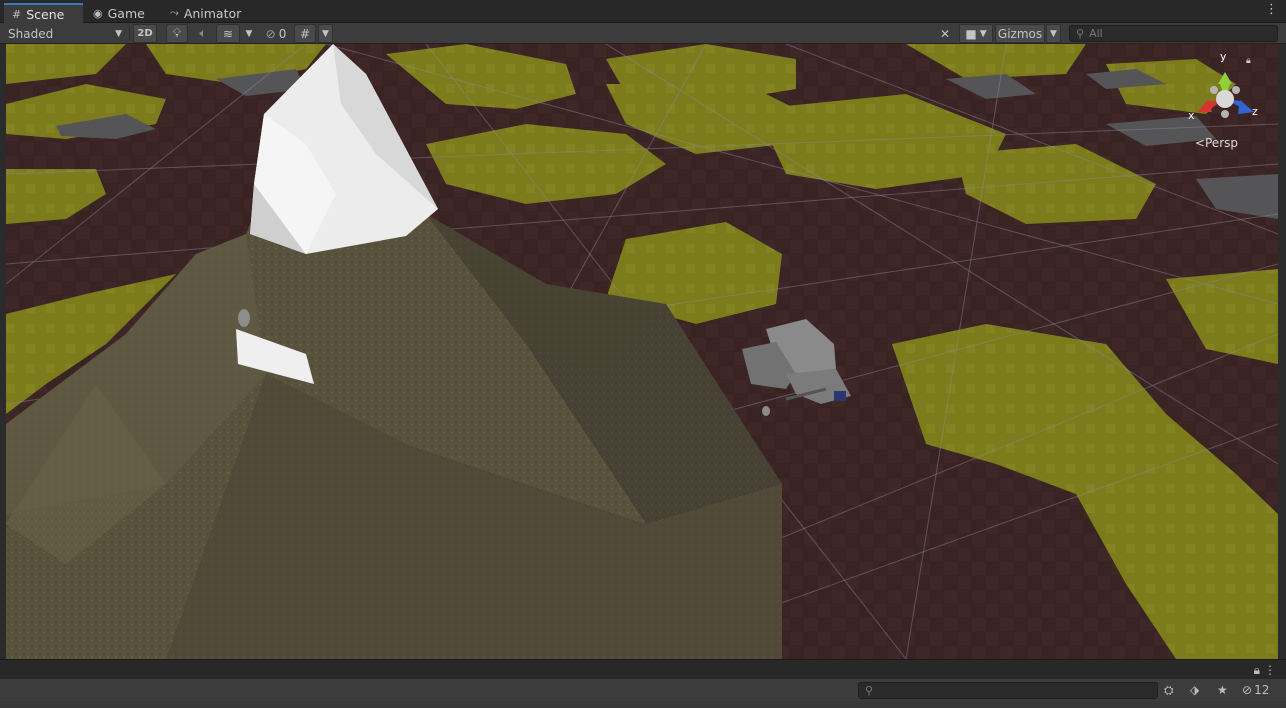 The height and width of the screenshot is (708, 1286). What do you see at coordinates (244, 318) in the screenshot?
I see `capsule-object` at bounding box center [244, 318].